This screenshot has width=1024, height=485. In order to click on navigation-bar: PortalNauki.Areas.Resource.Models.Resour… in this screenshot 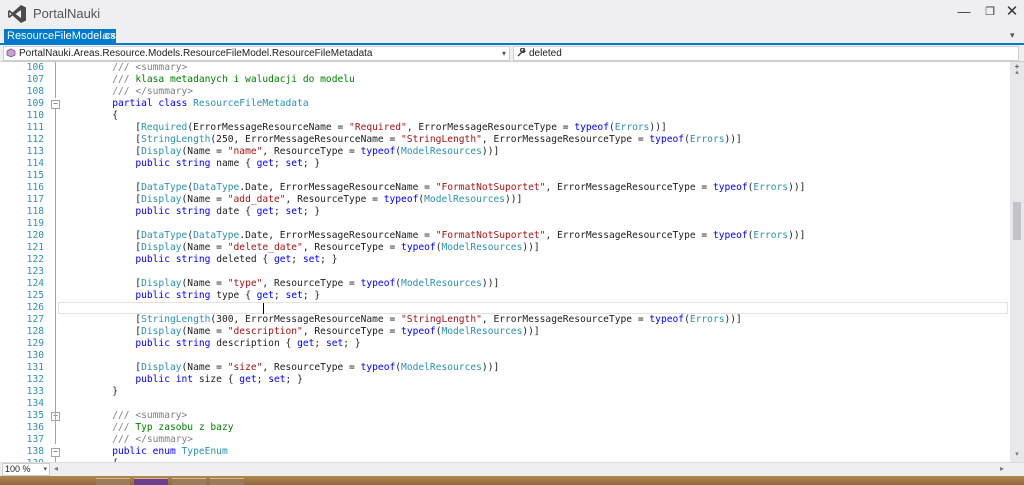, I will do `click(512, 53)`.